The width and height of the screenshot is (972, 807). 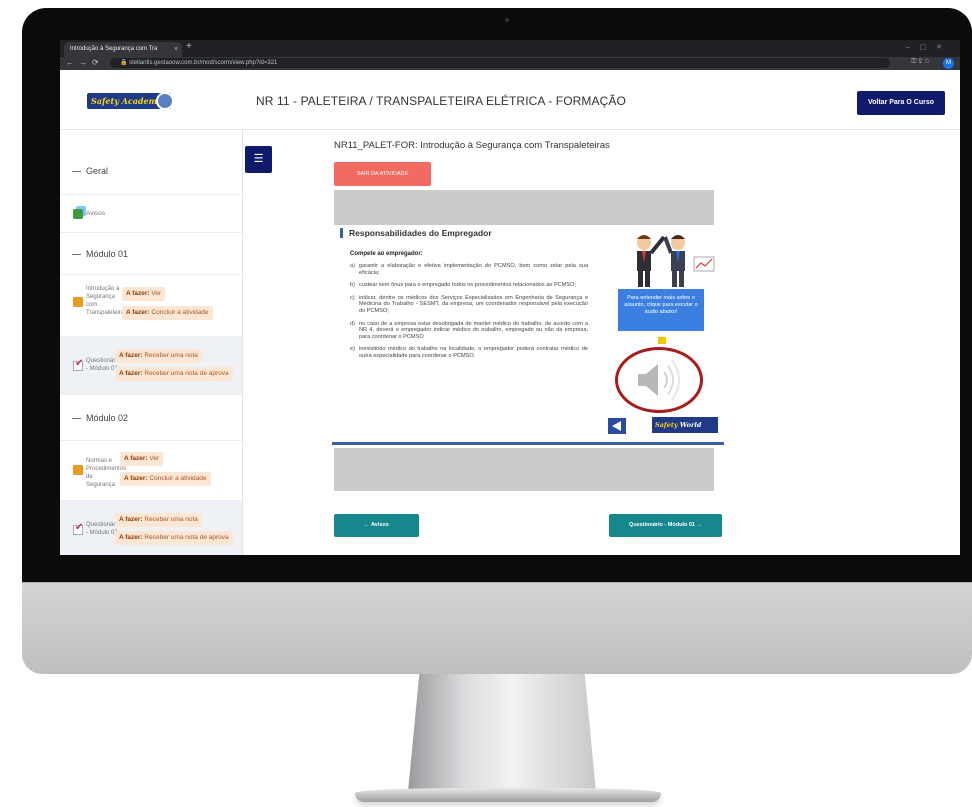 What do you see at coordinates (151, 162) in the screenshot?
I see `section-geral: — Geral` at bounding box center [151, 162].